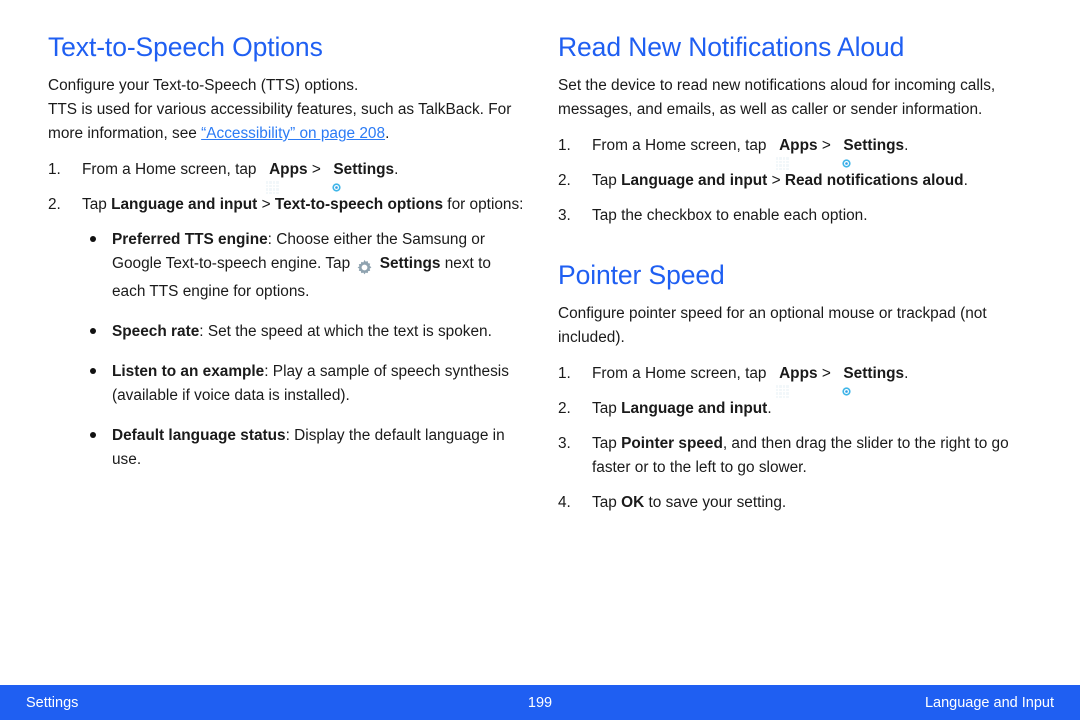 The height and width of the screenshot is (720, 1080). What do you see at coordinates (188, 371) in the screenshot?
I see `bullet-term: Listen to an example` at bounding box center [188, 371].